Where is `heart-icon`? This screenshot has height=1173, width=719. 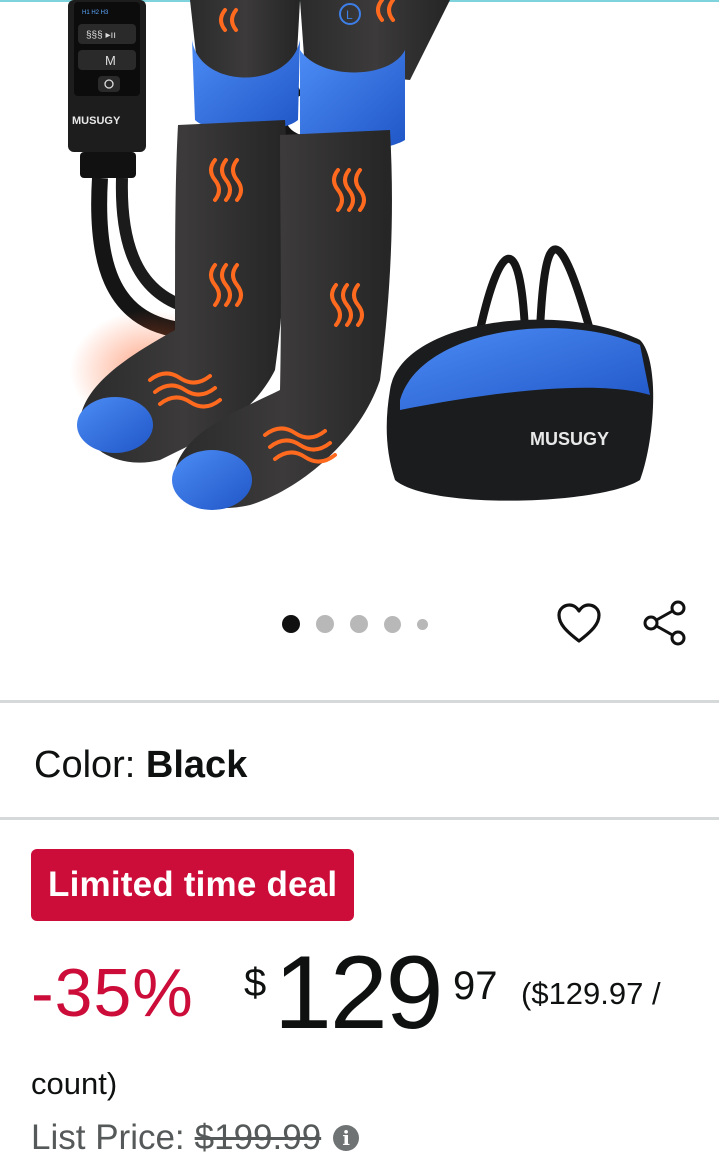 heart-icon is located at coordinates (579, 623).